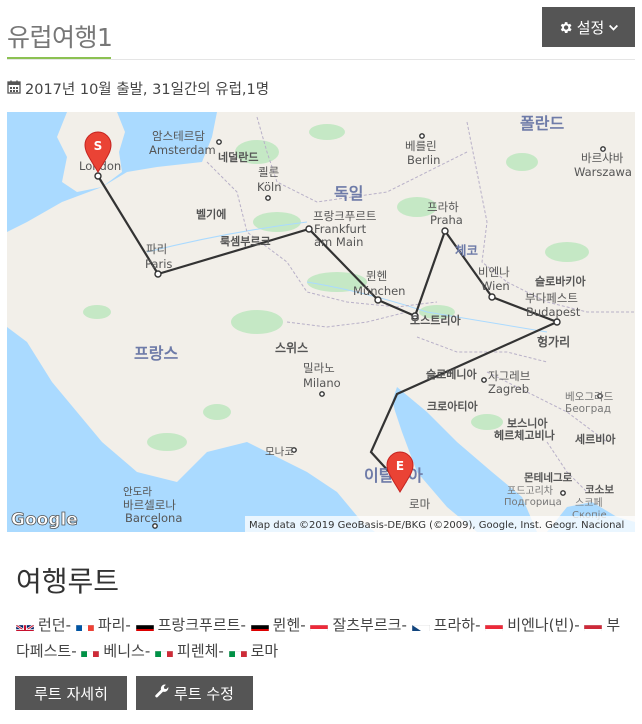 The image size is (642, 724). What do you see at coordinates (98, 146) in the screenshot?
I see `start-marker-label: S` at bounding box center [98, 146].